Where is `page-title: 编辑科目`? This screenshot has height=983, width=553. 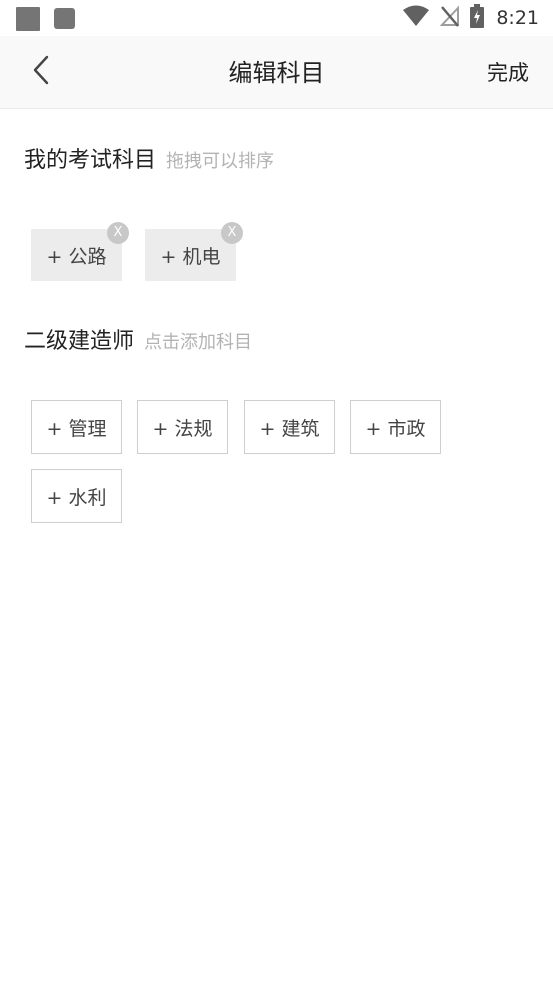 page-title: 编辑科目 is located at coordinates (276, 73).